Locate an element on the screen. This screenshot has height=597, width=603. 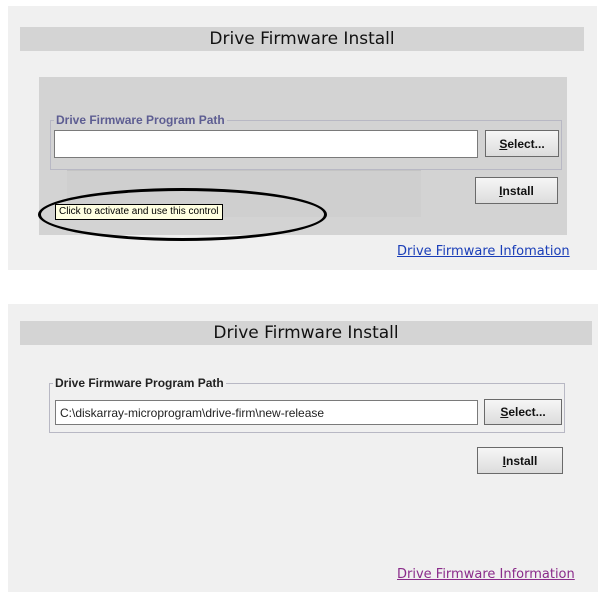
drive-firmware-info-link: Drive Firmware Infomation is located at coordinates (483, 251).